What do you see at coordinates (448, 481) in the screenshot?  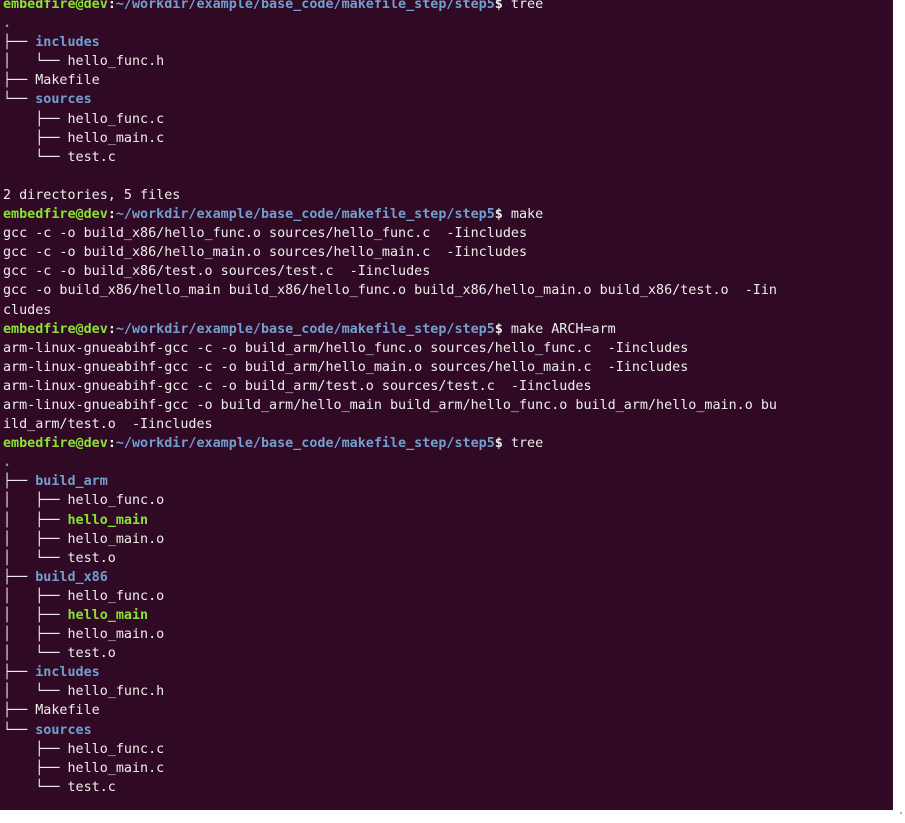 I see `tree-entry: ├── build_arm` at bounding box center [448, 481].